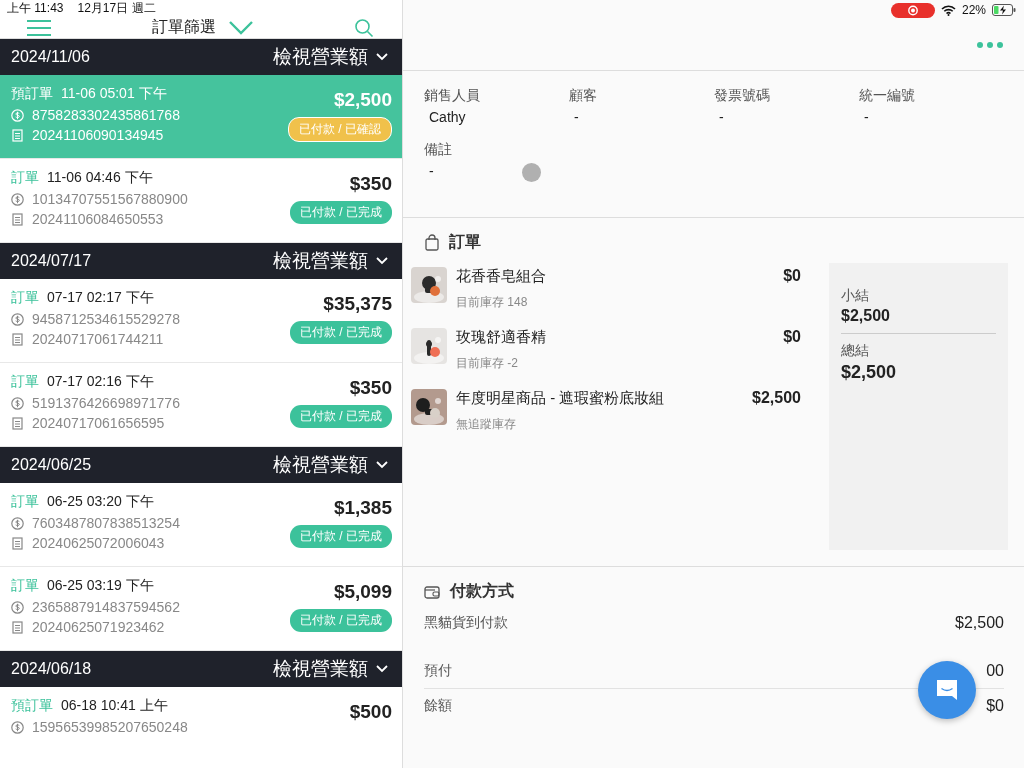 This screenshot has height=768, width=1024. Describe the element at coordinates (100, 382) in the screenshot. I see `order-time: 07-17 02:16 下午` at that location.